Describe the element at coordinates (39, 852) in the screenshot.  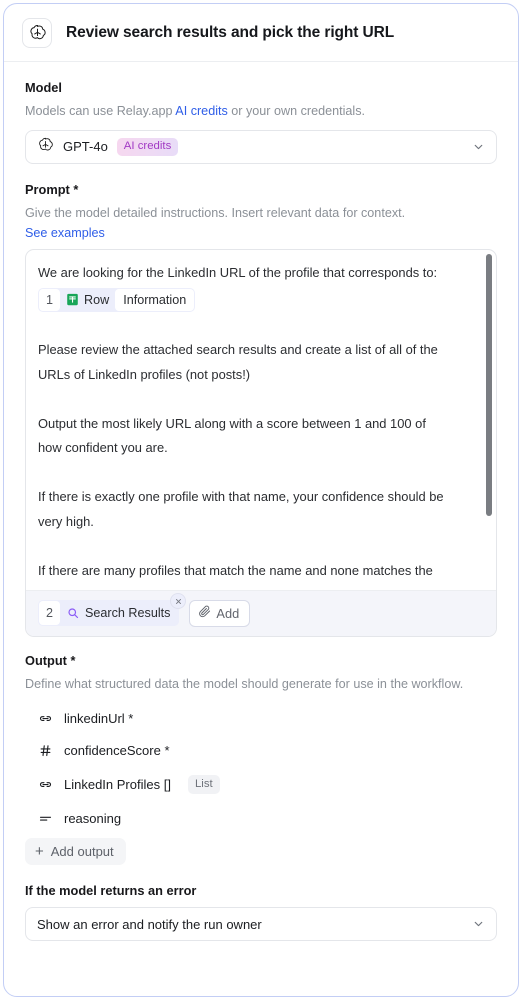
I see `plus-icon: +` at that location.